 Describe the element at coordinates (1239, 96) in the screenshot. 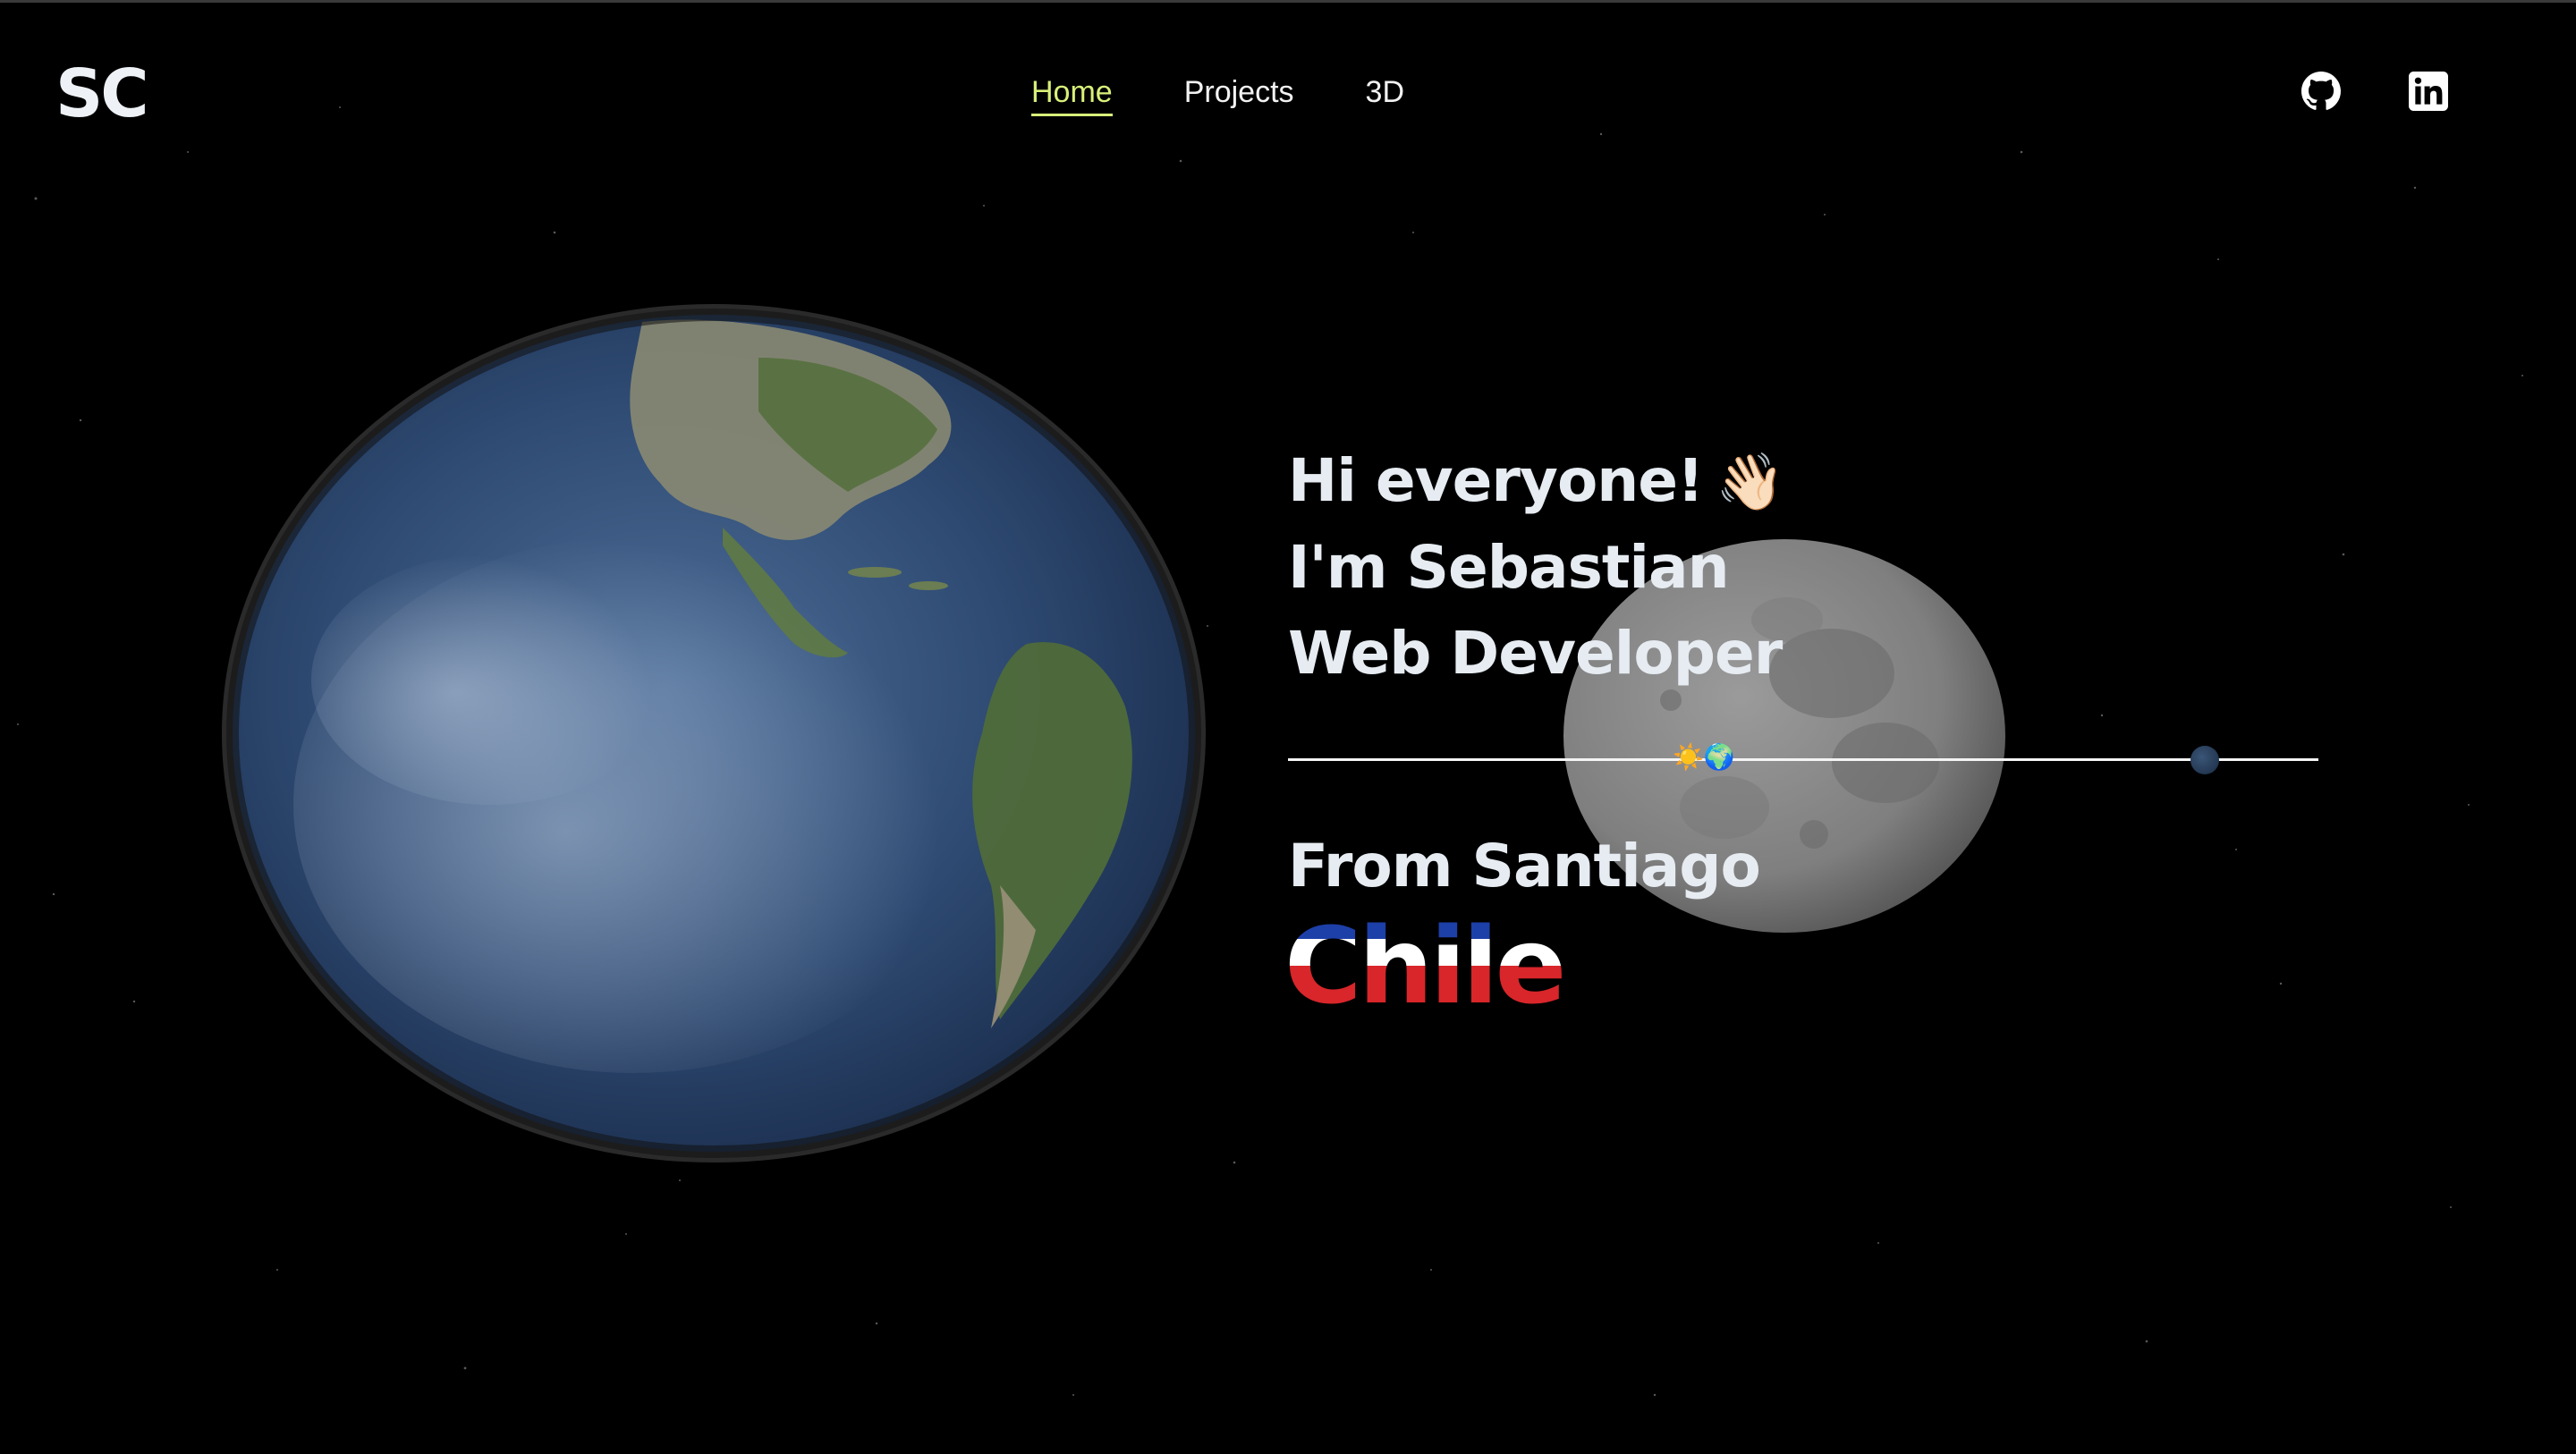

I see `nav-projects: Projects` at that location.